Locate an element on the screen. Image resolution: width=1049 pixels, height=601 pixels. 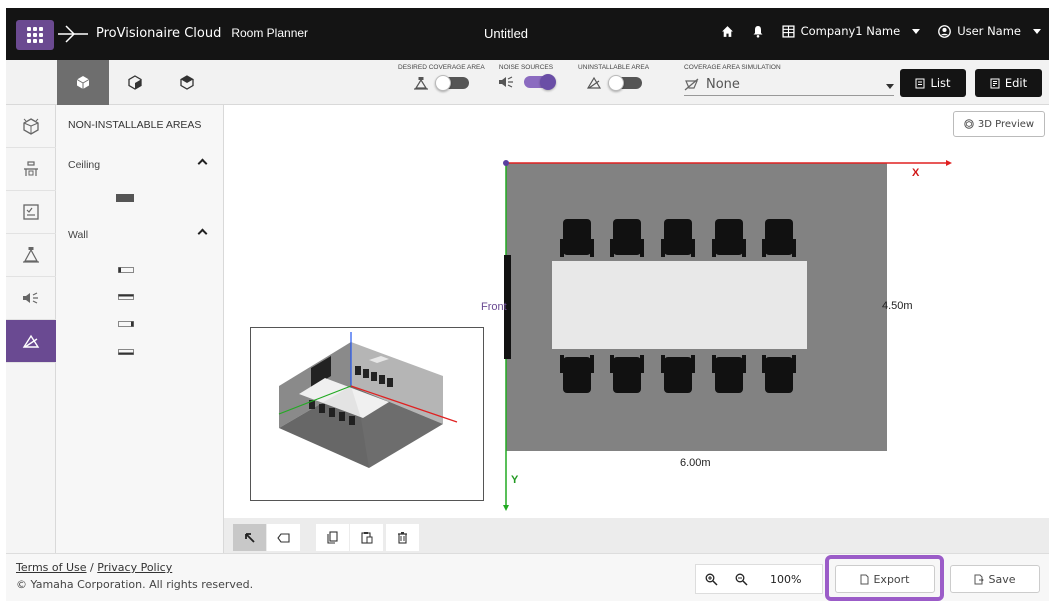
view-tab-side is located at coordinates (135, 82).